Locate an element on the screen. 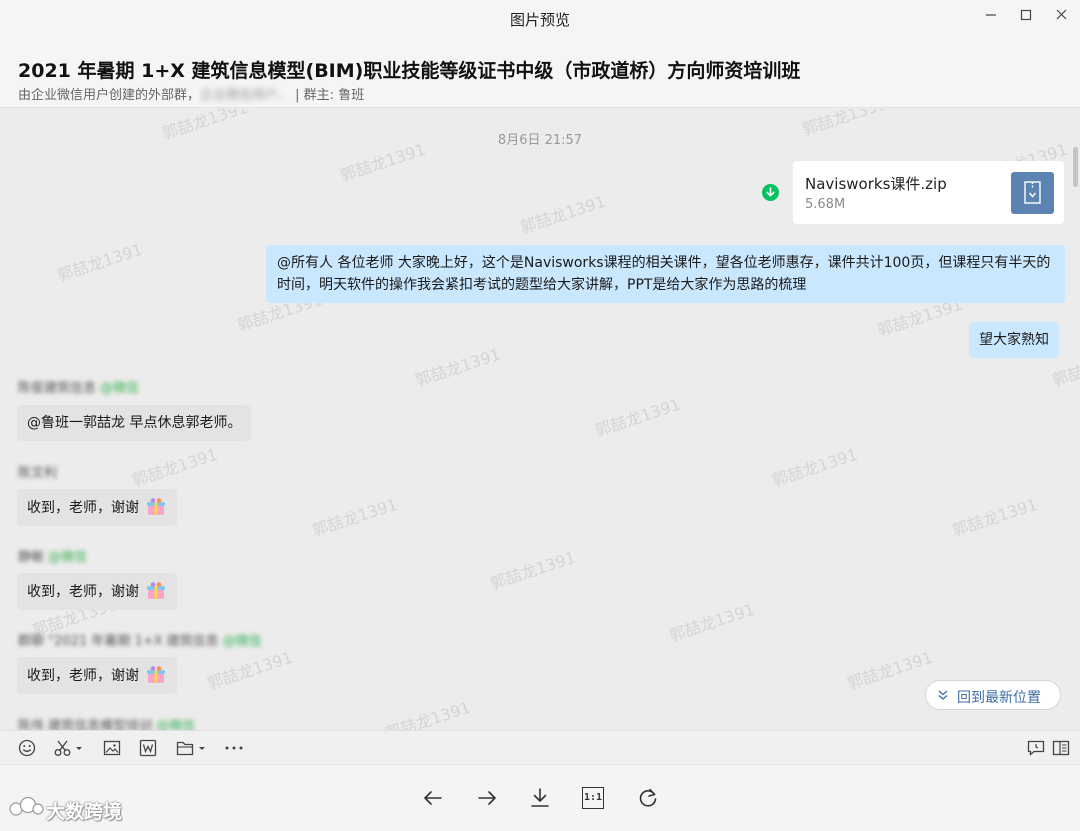  sidebar-icon is located at coordinates (1061, 748).